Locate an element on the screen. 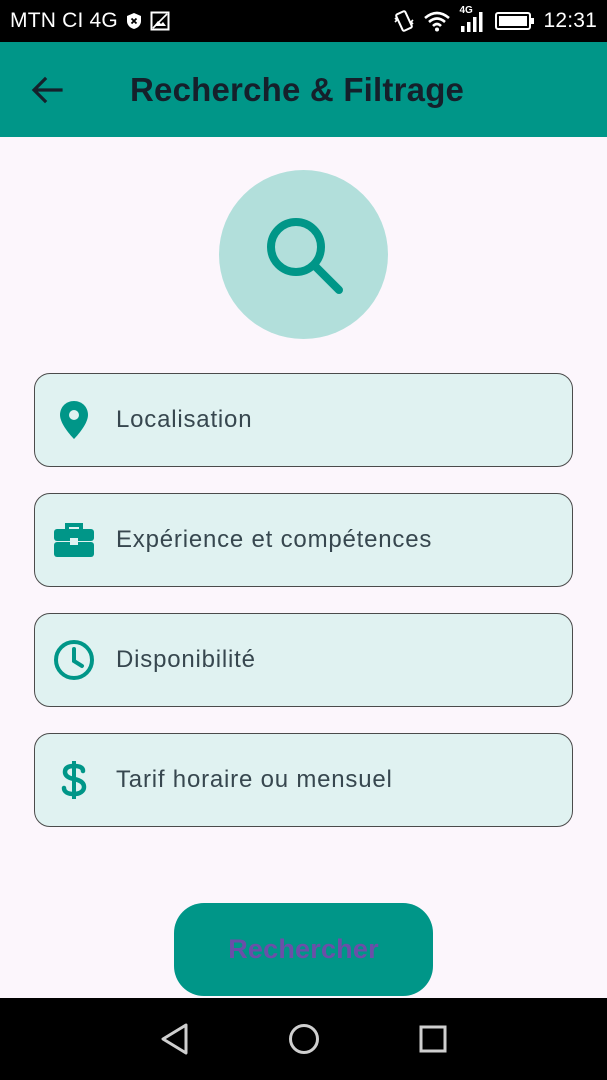 The width and height of the screenshot is (607, 1080). network-type-label: 4G is located at coordinates (466, 10).